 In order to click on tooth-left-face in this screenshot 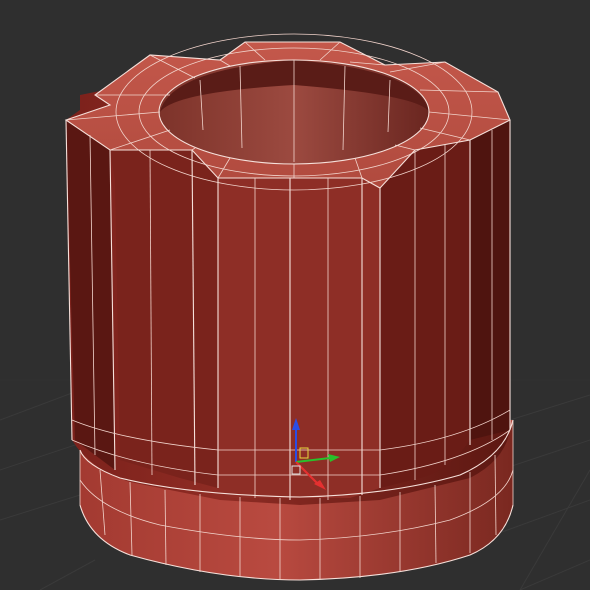, I will do `click(164, 319)`.